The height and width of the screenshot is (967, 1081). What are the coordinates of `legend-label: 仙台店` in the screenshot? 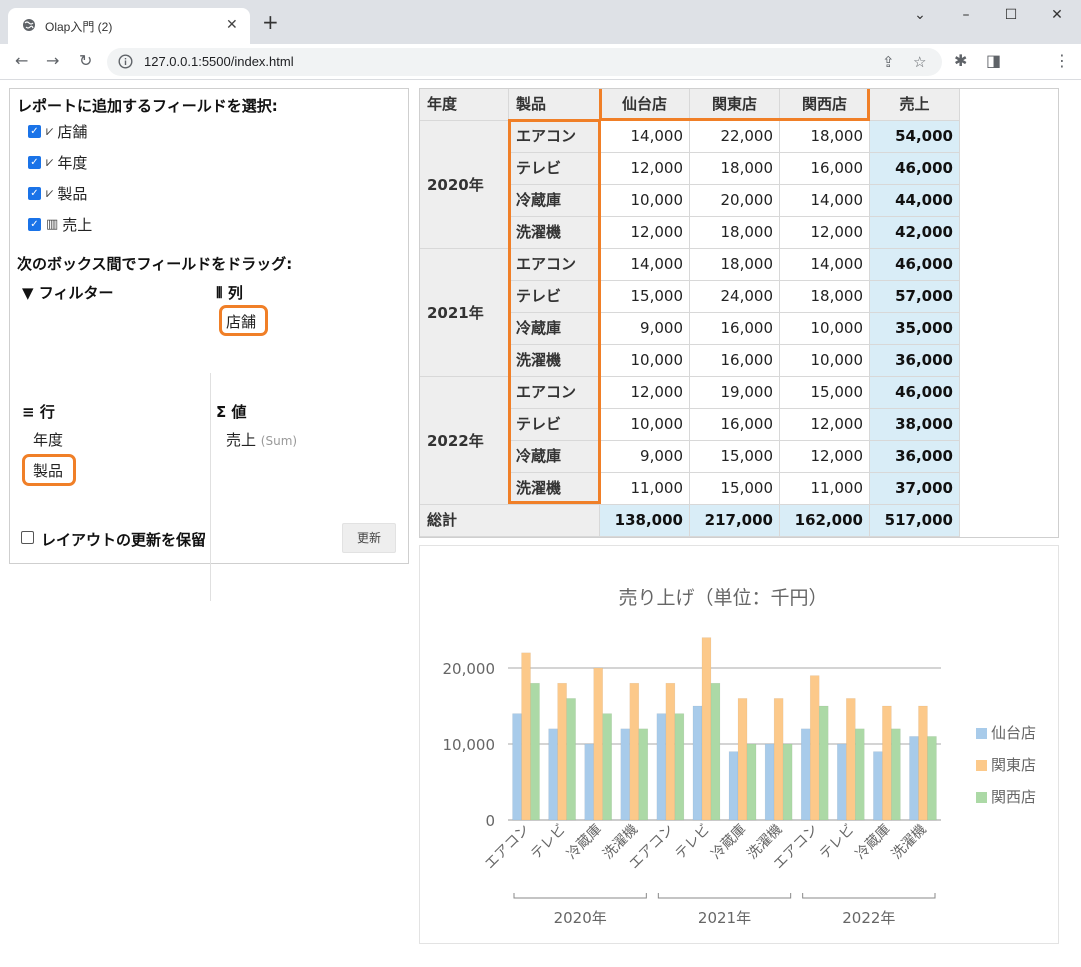 It's located at (1013, 733).